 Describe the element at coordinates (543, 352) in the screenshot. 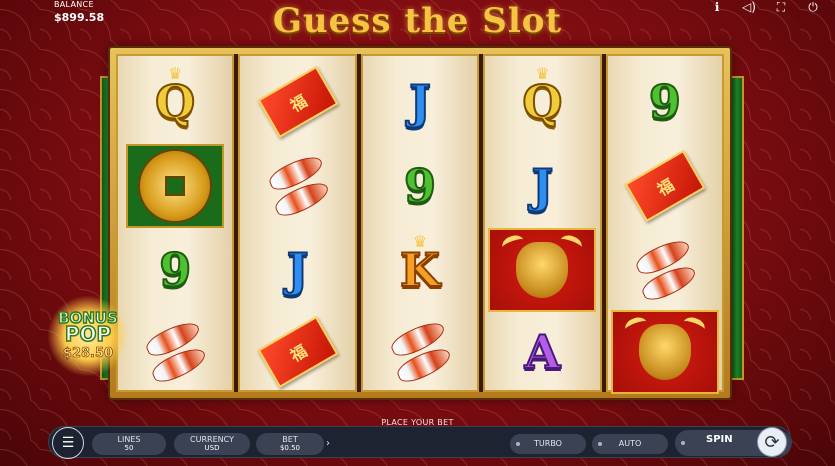

I see `symbol-a: A` at that location.